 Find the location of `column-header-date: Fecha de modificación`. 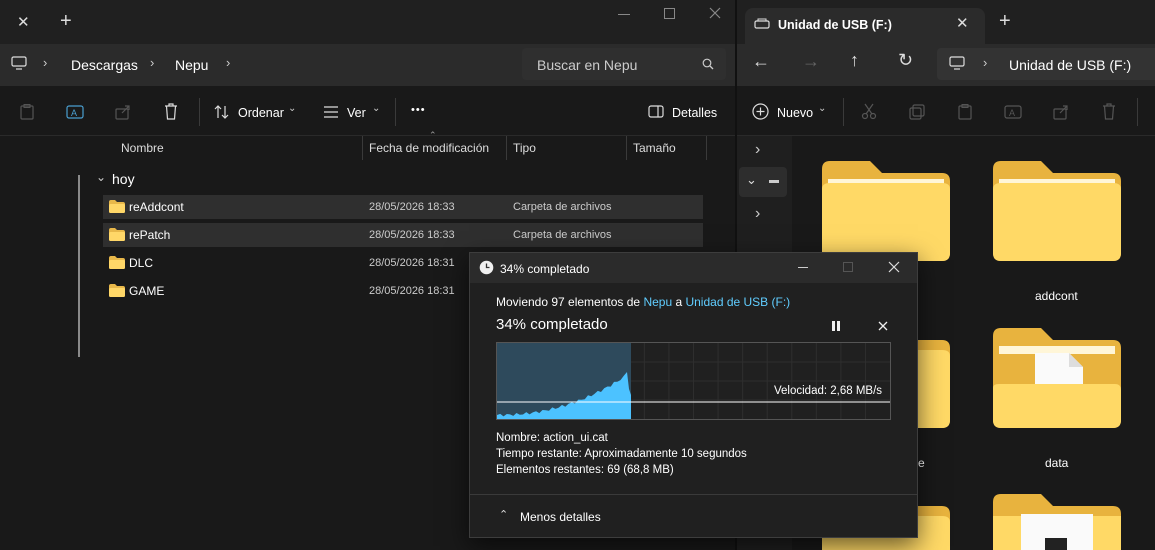

column-header-date: Fecha de modificación is located at coordinates (429, 148).